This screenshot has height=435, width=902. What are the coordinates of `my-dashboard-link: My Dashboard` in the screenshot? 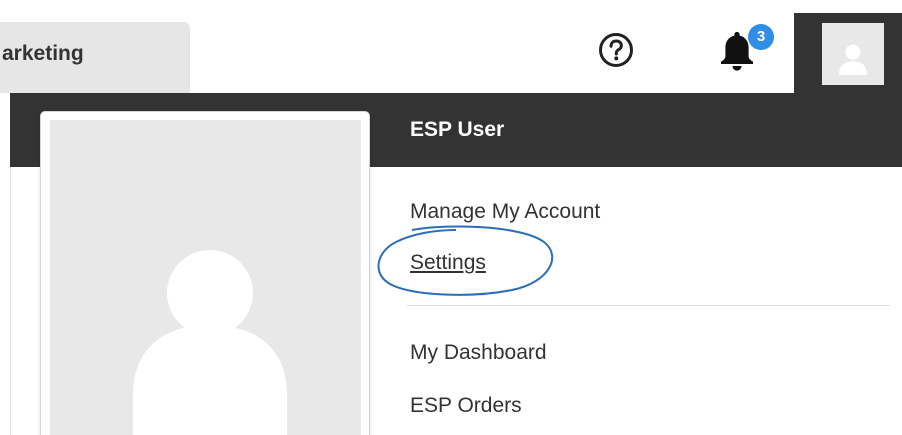 It's located at (478, 353).